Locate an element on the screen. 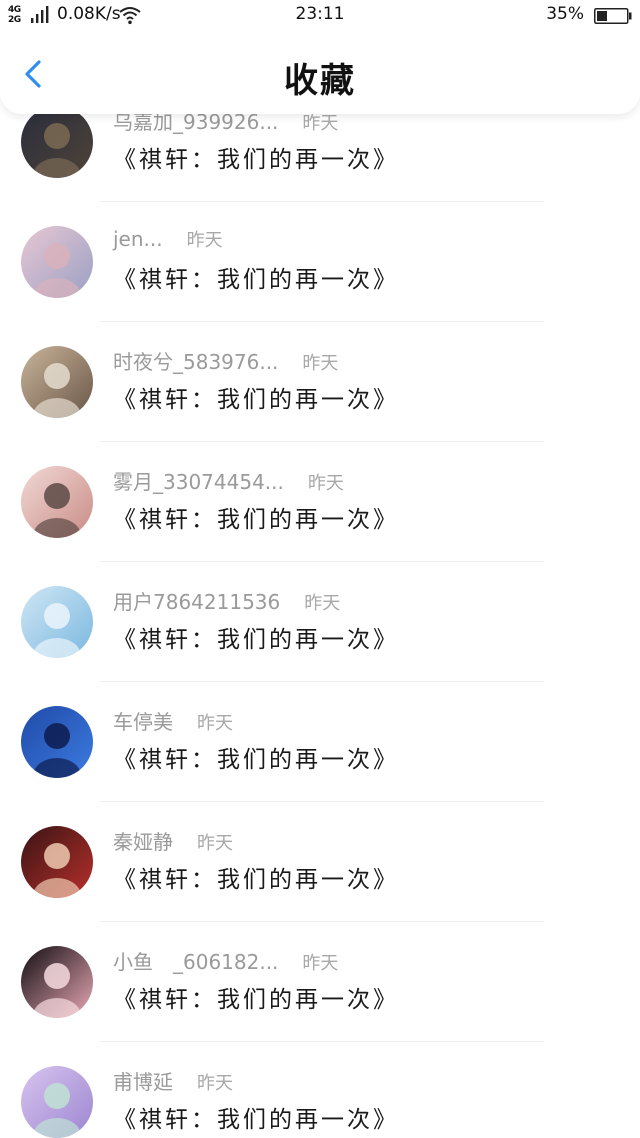  item-meta: 用户7864211536 昨天 is located at coordinates (226, 600).